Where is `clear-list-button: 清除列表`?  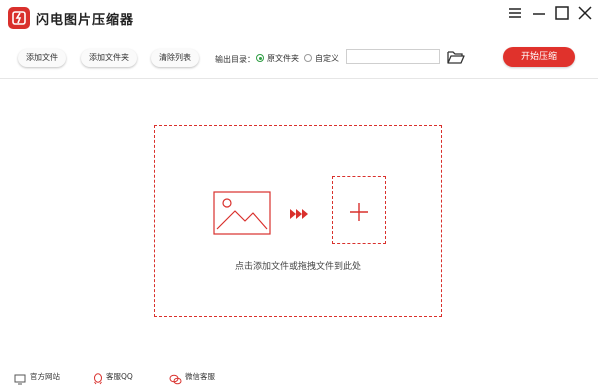 clear-list-button: 清除列表 is located at coordinates (175, 58).